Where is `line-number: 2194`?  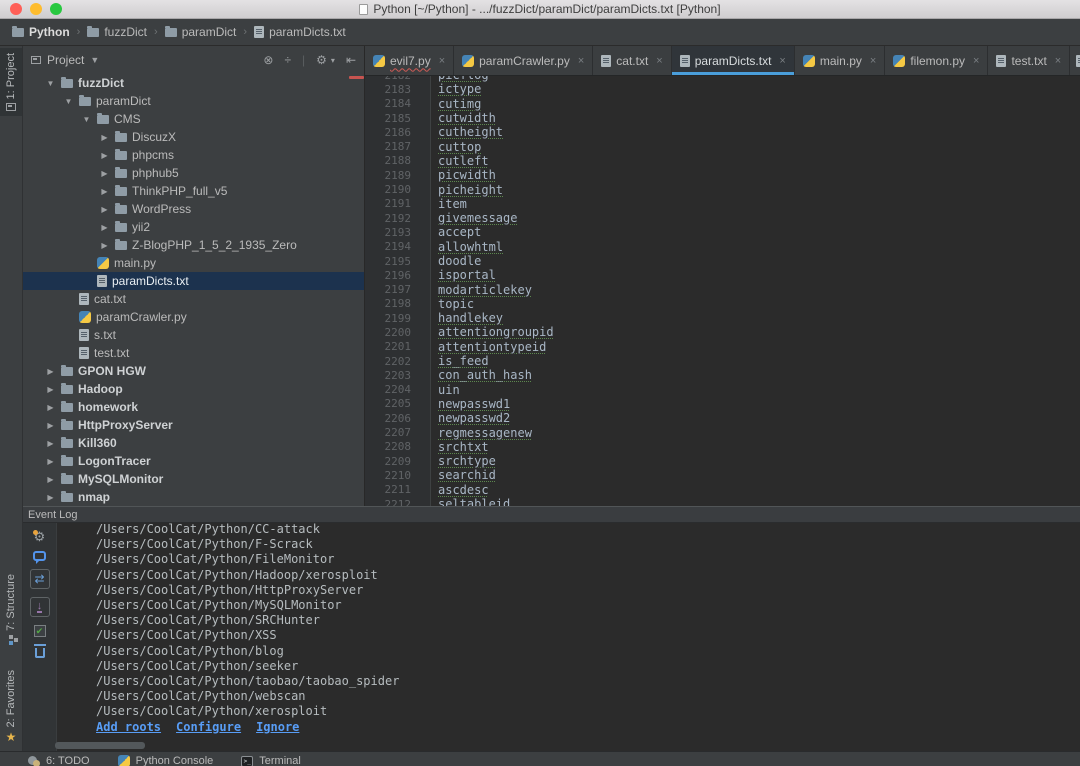
line-number: 2194 is located at coordinates (398, 247).